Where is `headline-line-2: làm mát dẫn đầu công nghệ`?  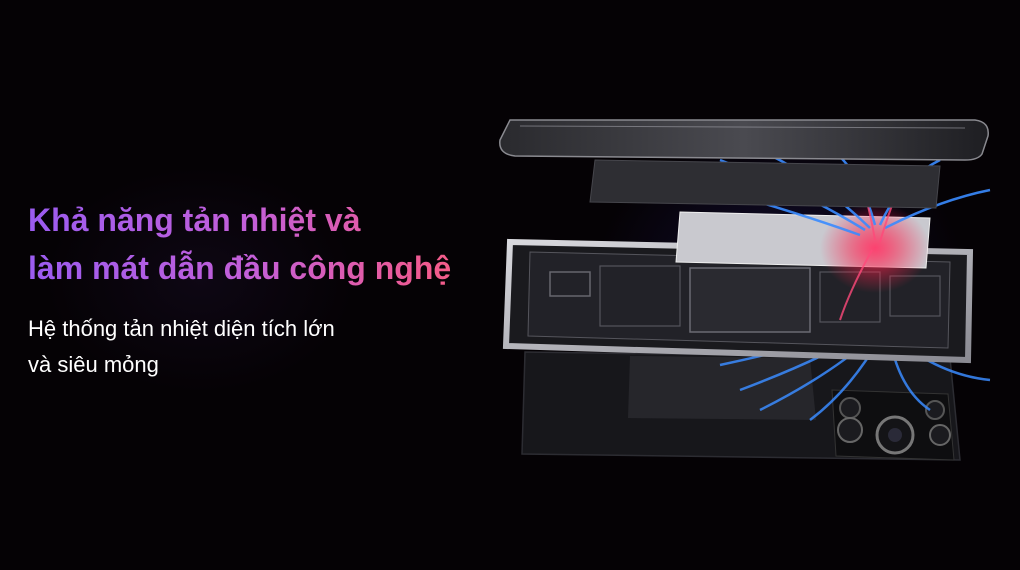
headline-line-2: làm mát dẫn đầu công nghệ is located at coordinates (240, 268).